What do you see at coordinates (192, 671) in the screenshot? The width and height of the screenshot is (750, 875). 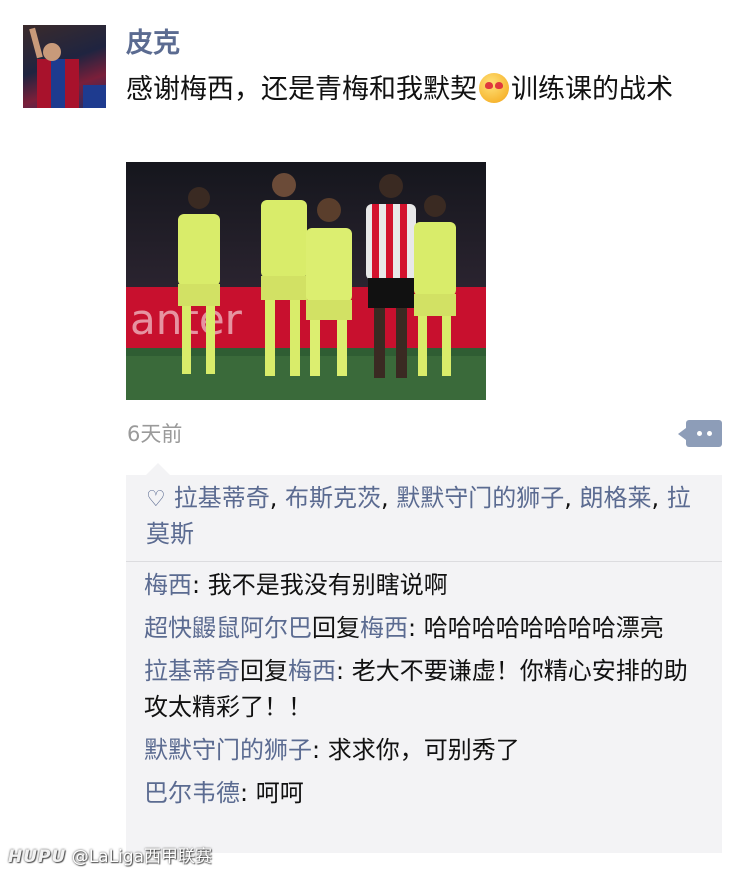 I see `comment-author: 拉基蒂奇` at bounding box center [192, 671].